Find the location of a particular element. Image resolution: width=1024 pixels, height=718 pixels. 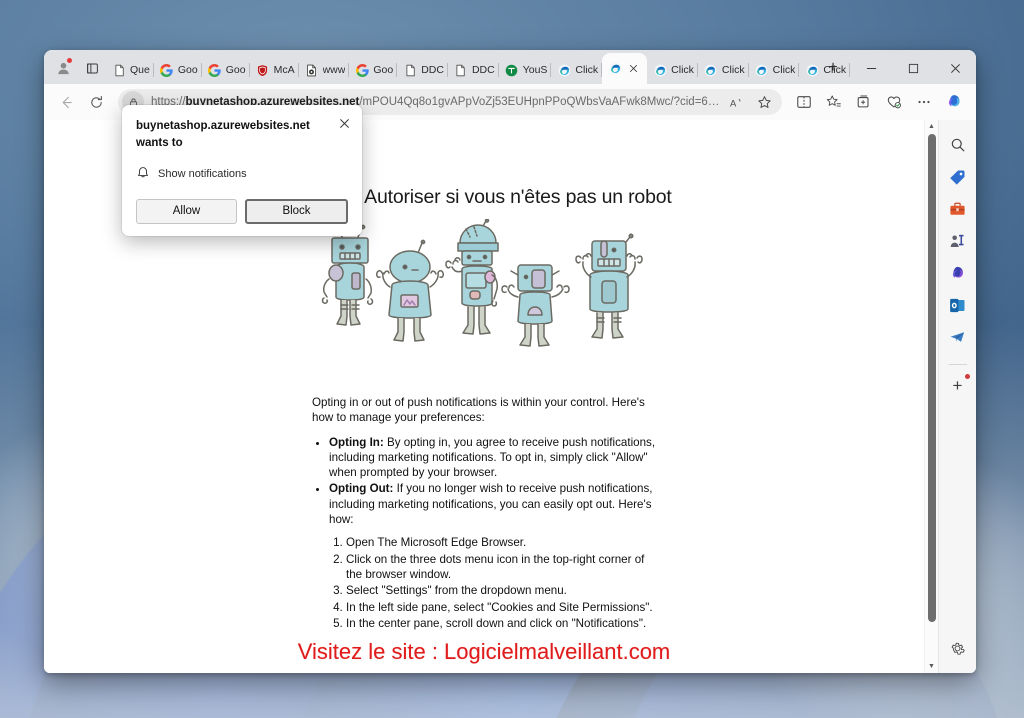

edge-sidebar: + is located at coordinates (957, 396).